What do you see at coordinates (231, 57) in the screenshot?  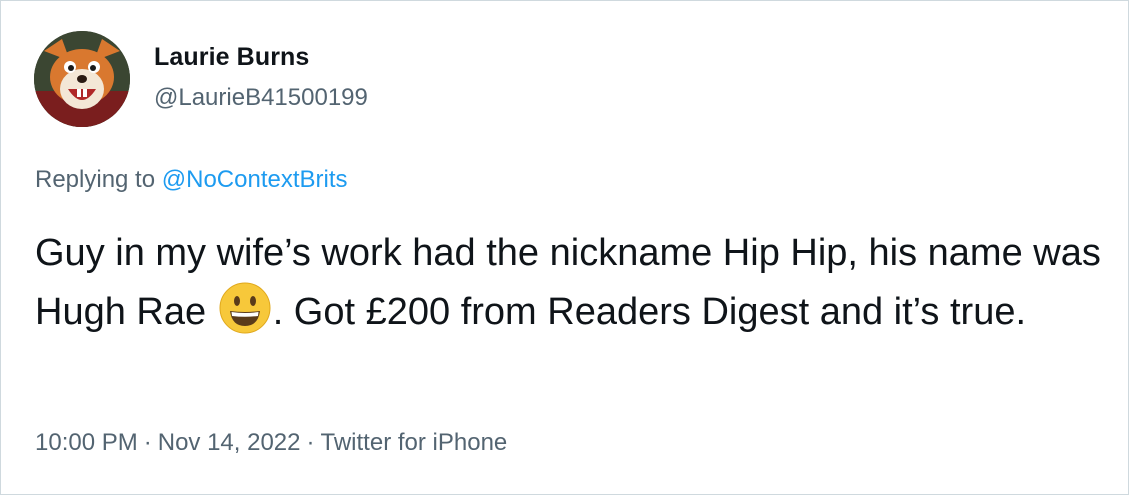 I see `display-name: Laurie Burns` at bounding box center [231, 57].